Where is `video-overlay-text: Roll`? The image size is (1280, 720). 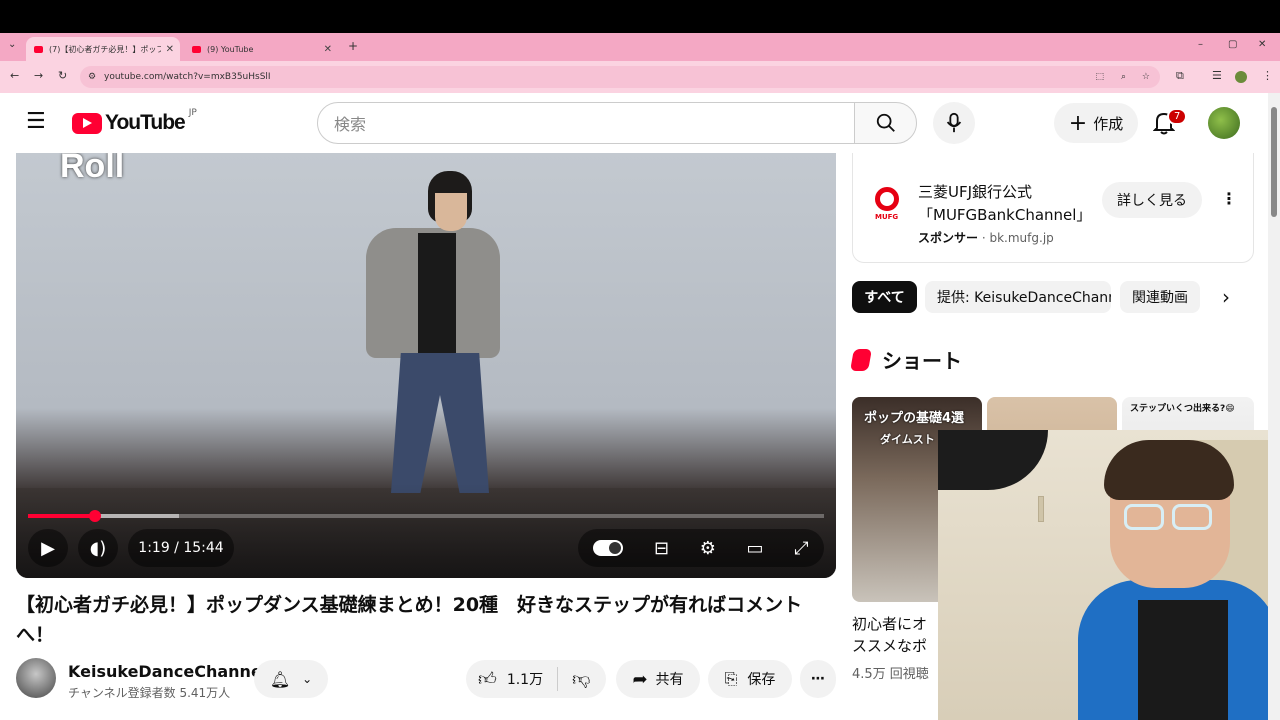 video-overlay-text: Roll is located at coordinates (92, 169).